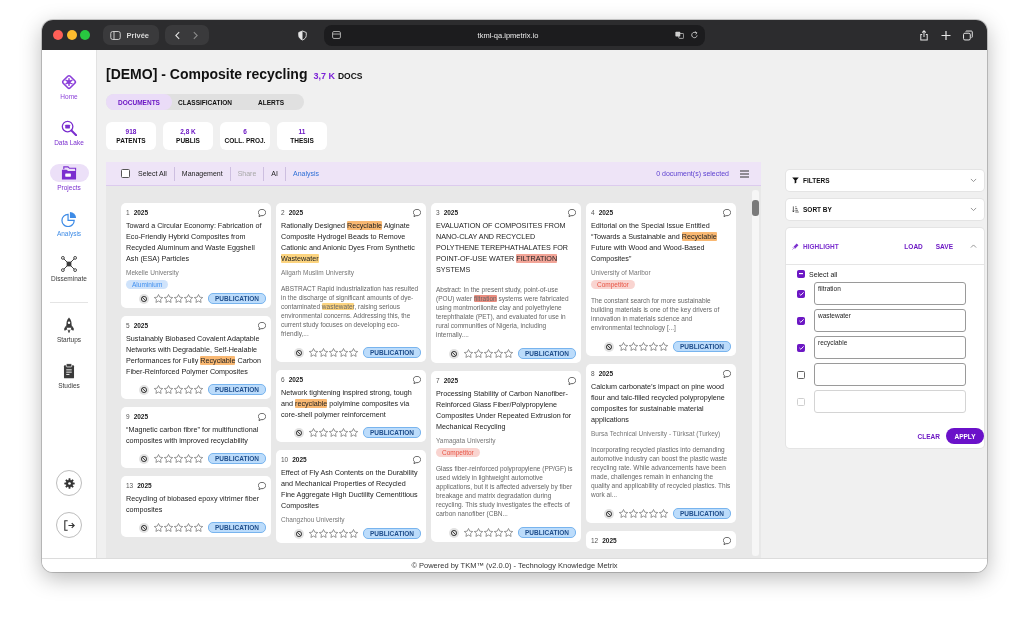  What do you see at coordinates (69, 483) in the screenshot?
I see `settings-button` at bounding box center [69, 483].